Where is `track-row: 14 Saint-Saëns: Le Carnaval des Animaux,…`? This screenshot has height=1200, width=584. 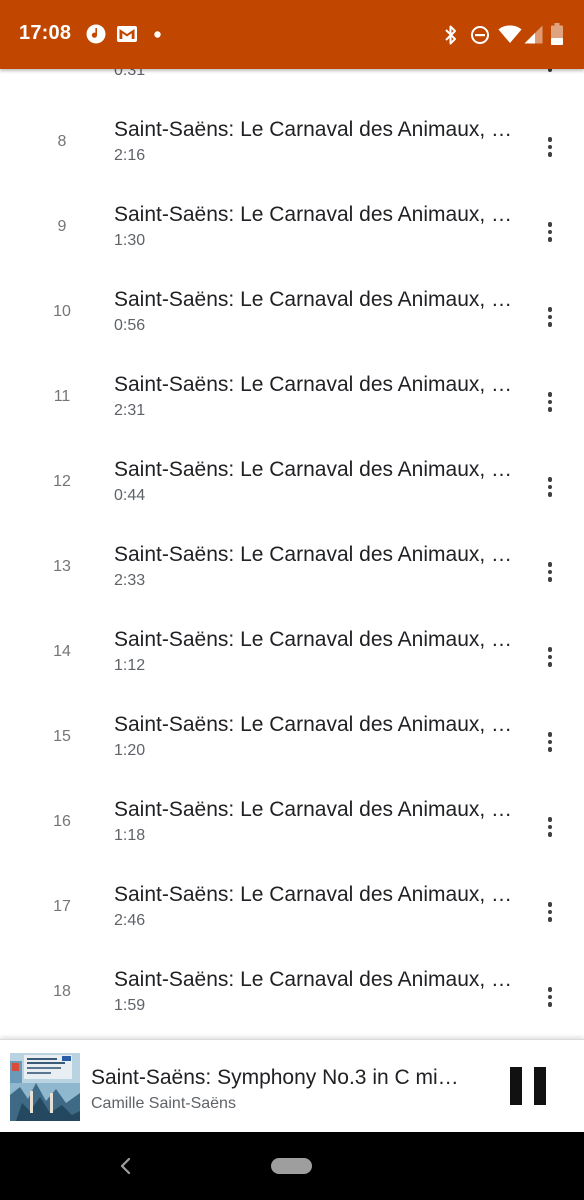 track-row: 14 Saint-Saëns: Le Carnaval des Animaux,… is located at coordinates (292, 645).